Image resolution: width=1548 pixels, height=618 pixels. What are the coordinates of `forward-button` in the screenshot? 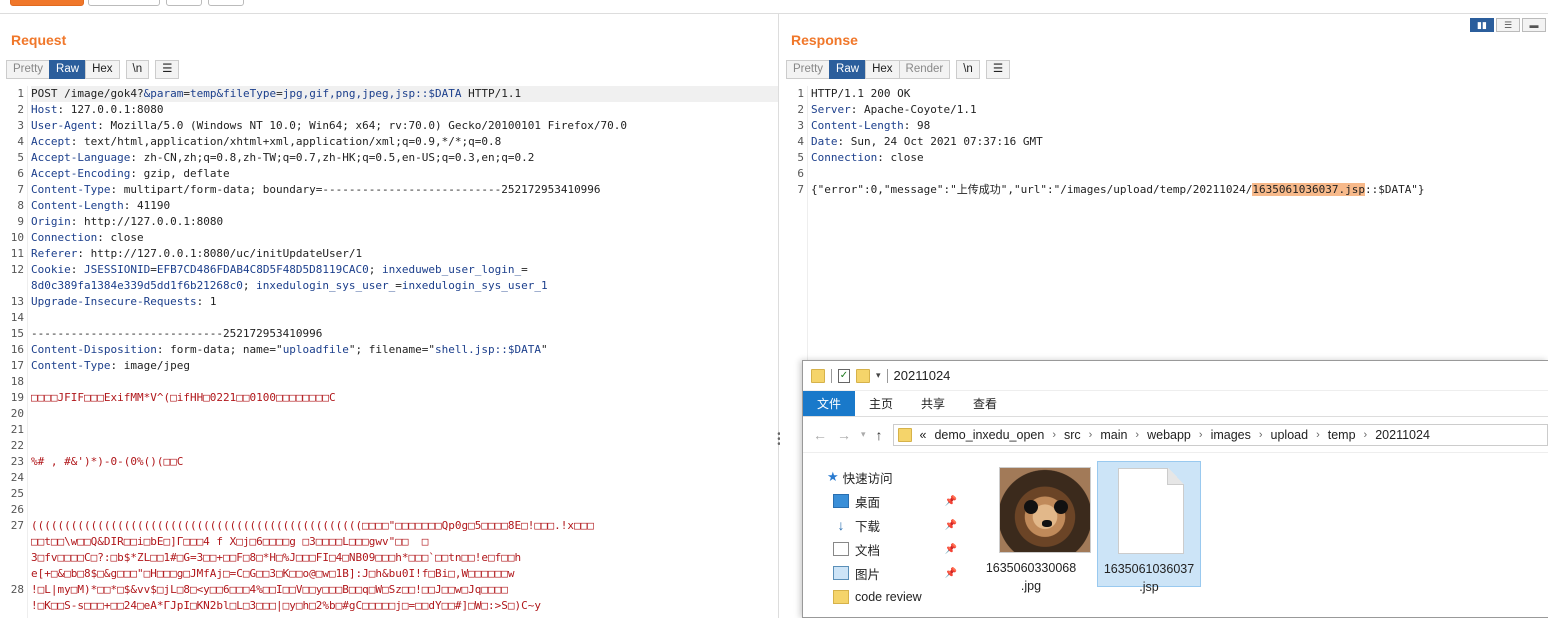 It's located at (226, 3).